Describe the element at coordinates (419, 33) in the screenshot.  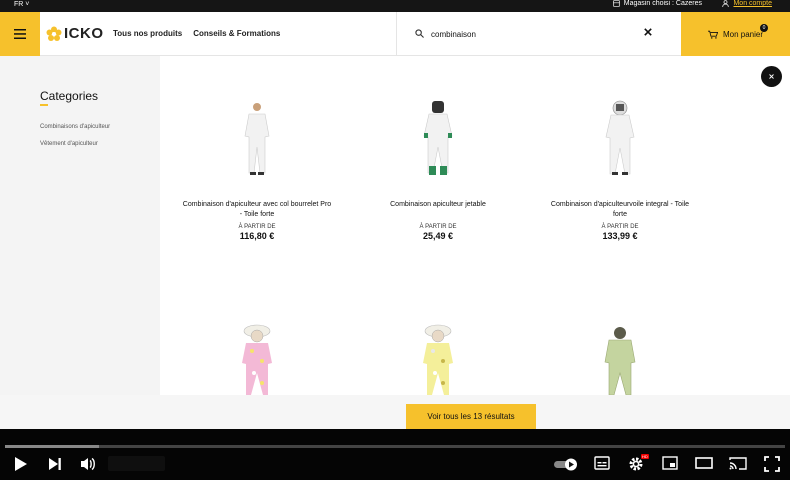
I see `search-icon` at that location.